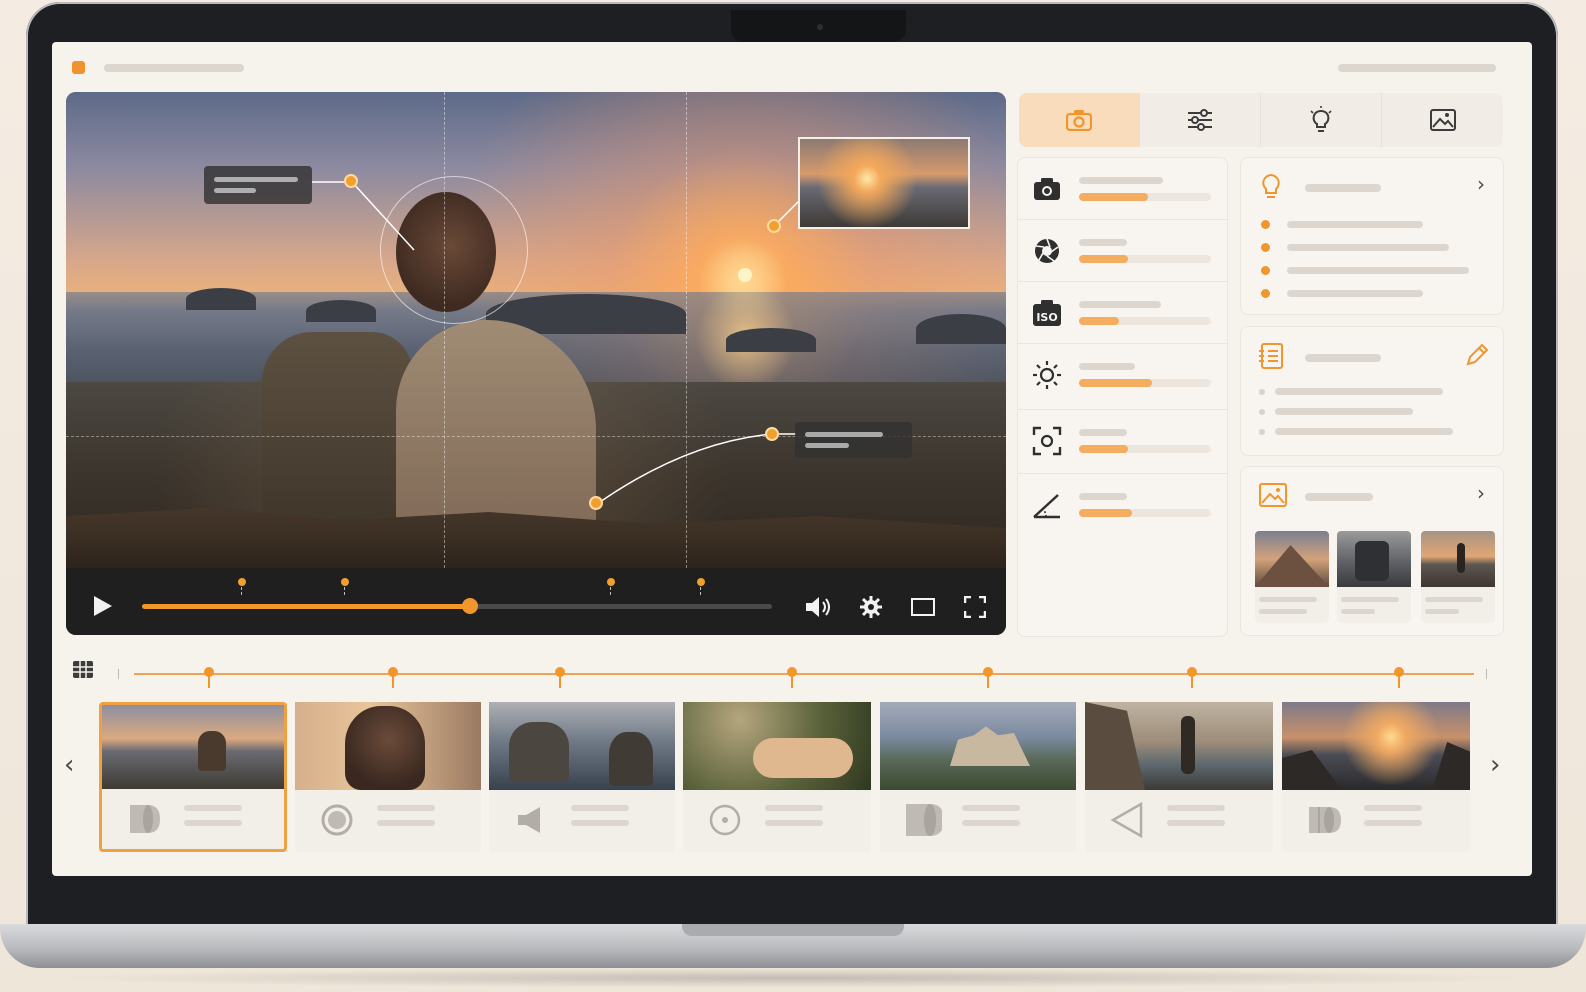 The width and height of the screenshot is (1586, 992). Describe the element at coordinates (1122, 442) in the screenshot. I see `setting-row-focus` at that location.